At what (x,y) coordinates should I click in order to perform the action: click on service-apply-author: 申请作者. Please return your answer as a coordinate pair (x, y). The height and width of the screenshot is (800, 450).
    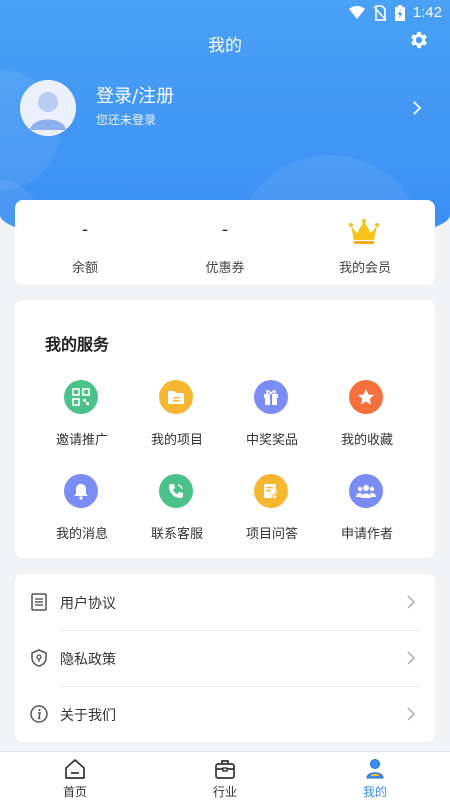
    Looking at the image, I should click on (367, 514).